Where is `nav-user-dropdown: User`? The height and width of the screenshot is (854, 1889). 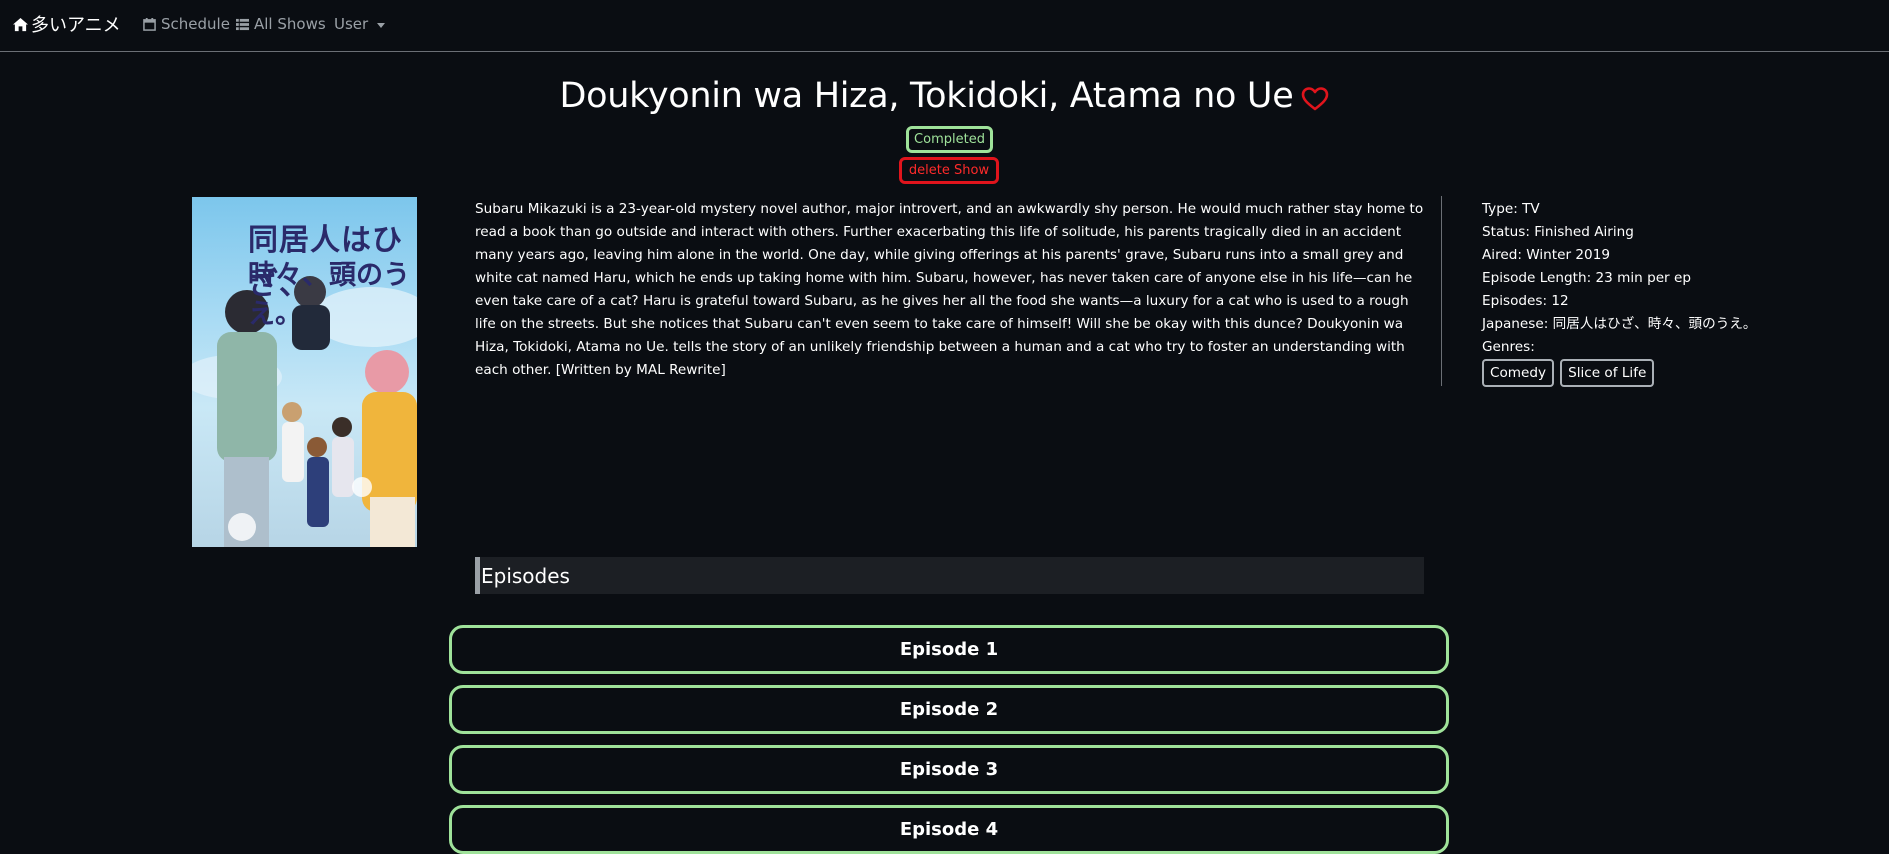 nav-user-dropdown: User is located at coordinates (360, 24).